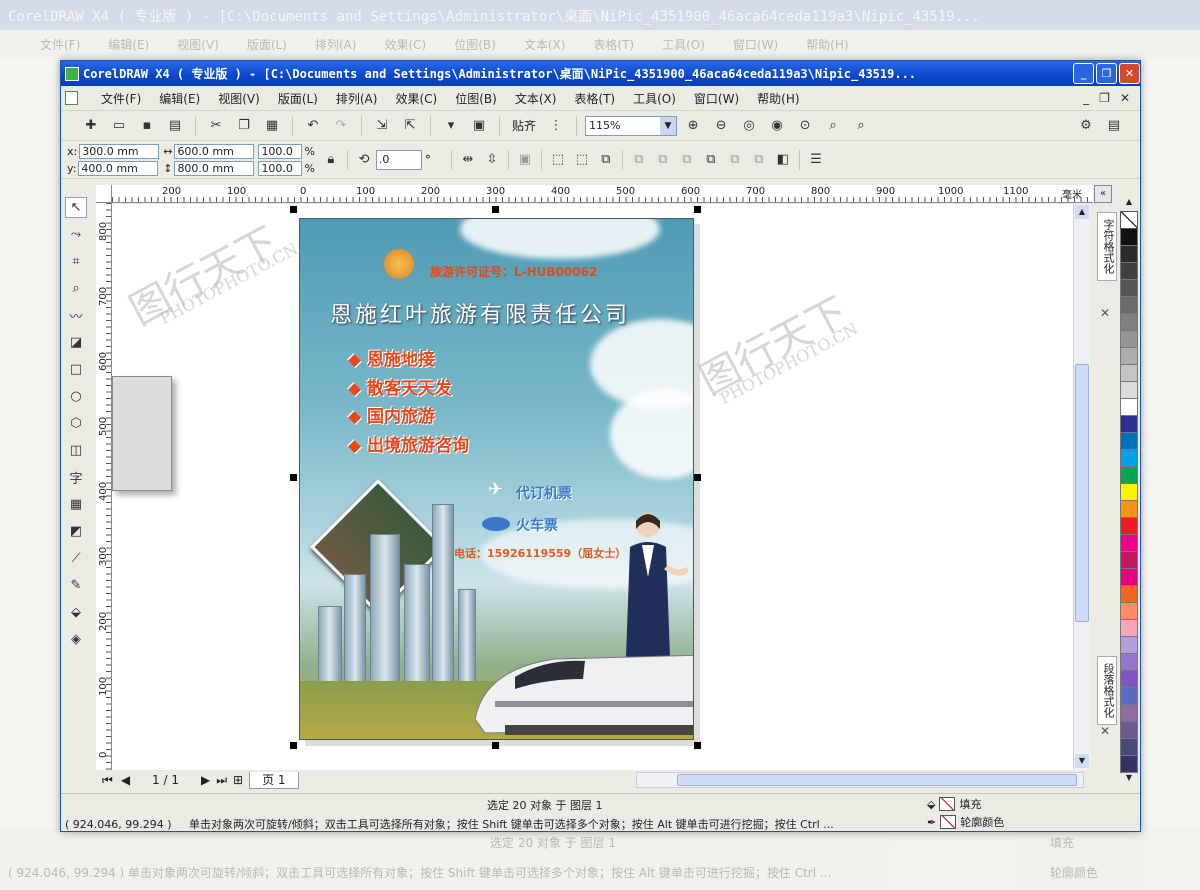 The width and height of the screenshot is (1200, 890). What do you see at coordinates (1082, 493) in the screenshot?
I see `vertical-scroll-thumb` at bounding box center [1082, 493].